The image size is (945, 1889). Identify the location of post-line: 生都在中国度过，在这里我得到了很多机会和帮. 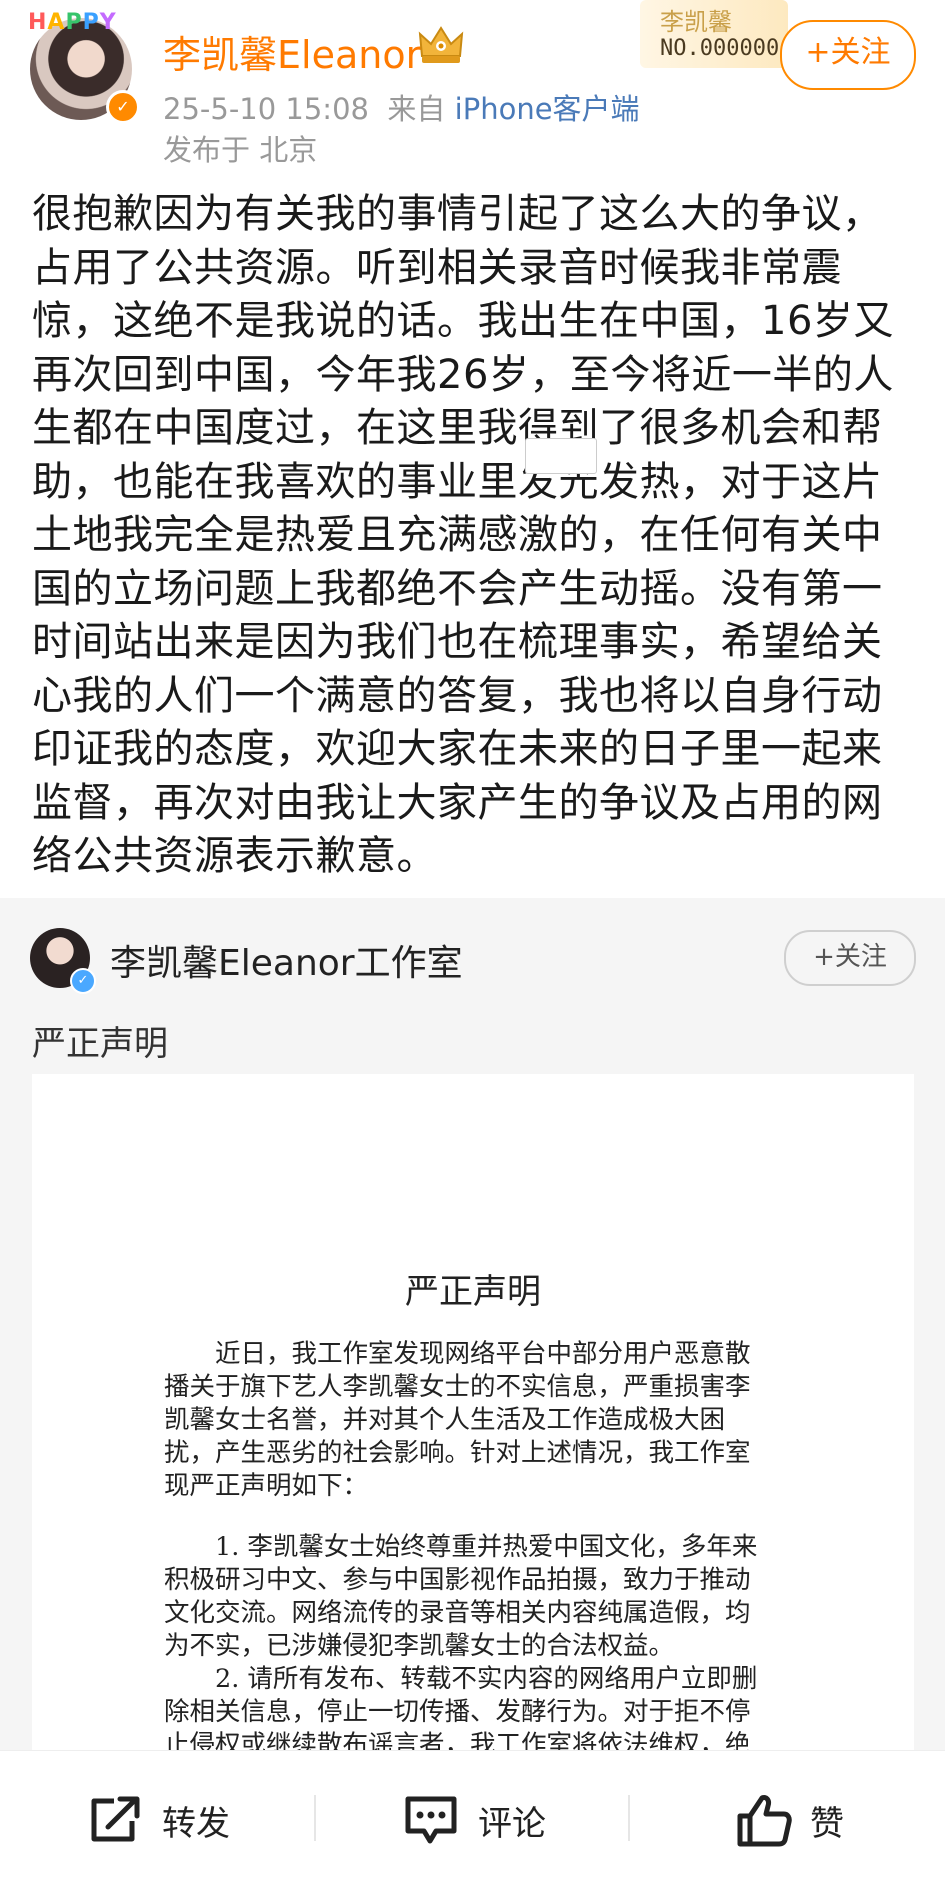
(457, 428).